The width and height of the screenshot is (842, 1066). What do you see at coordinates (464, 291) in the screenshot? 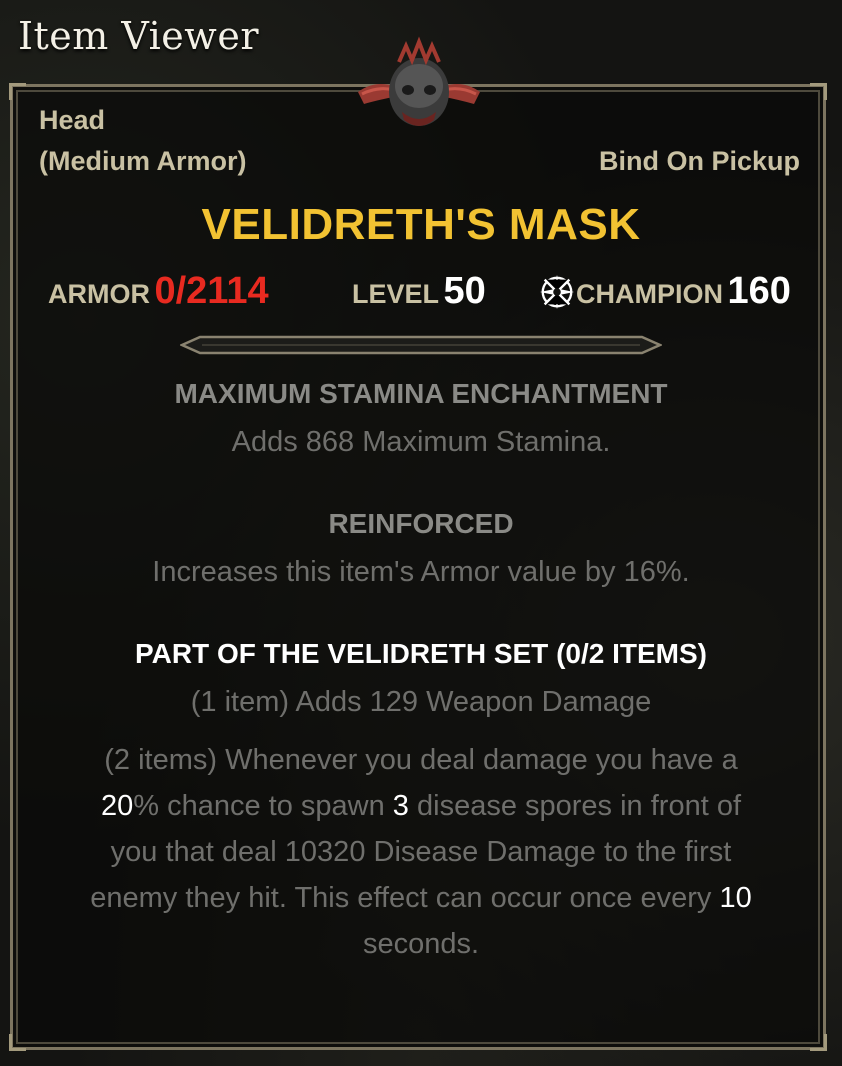
I see `level-value: 50` at bounding box center [464, 291].